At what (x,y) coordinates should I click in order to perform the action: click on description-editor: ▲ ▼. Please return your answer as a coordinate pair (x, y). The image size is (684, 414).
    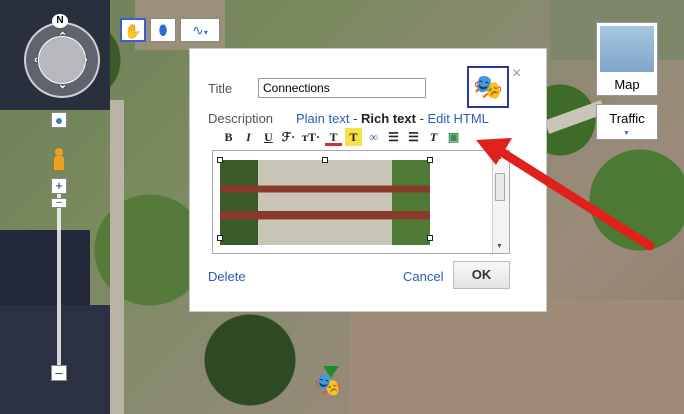
    Looking at the image, I should click on (361, 202).